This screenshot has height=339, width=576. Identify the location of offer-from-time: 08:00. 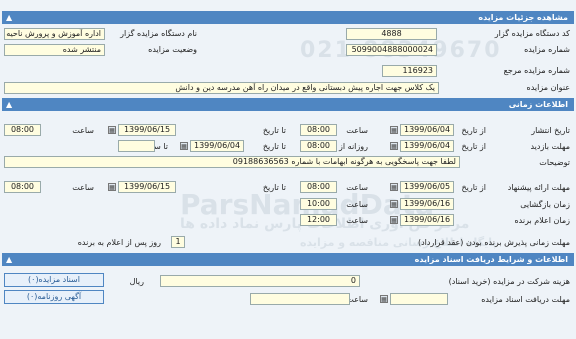
(318, 187).